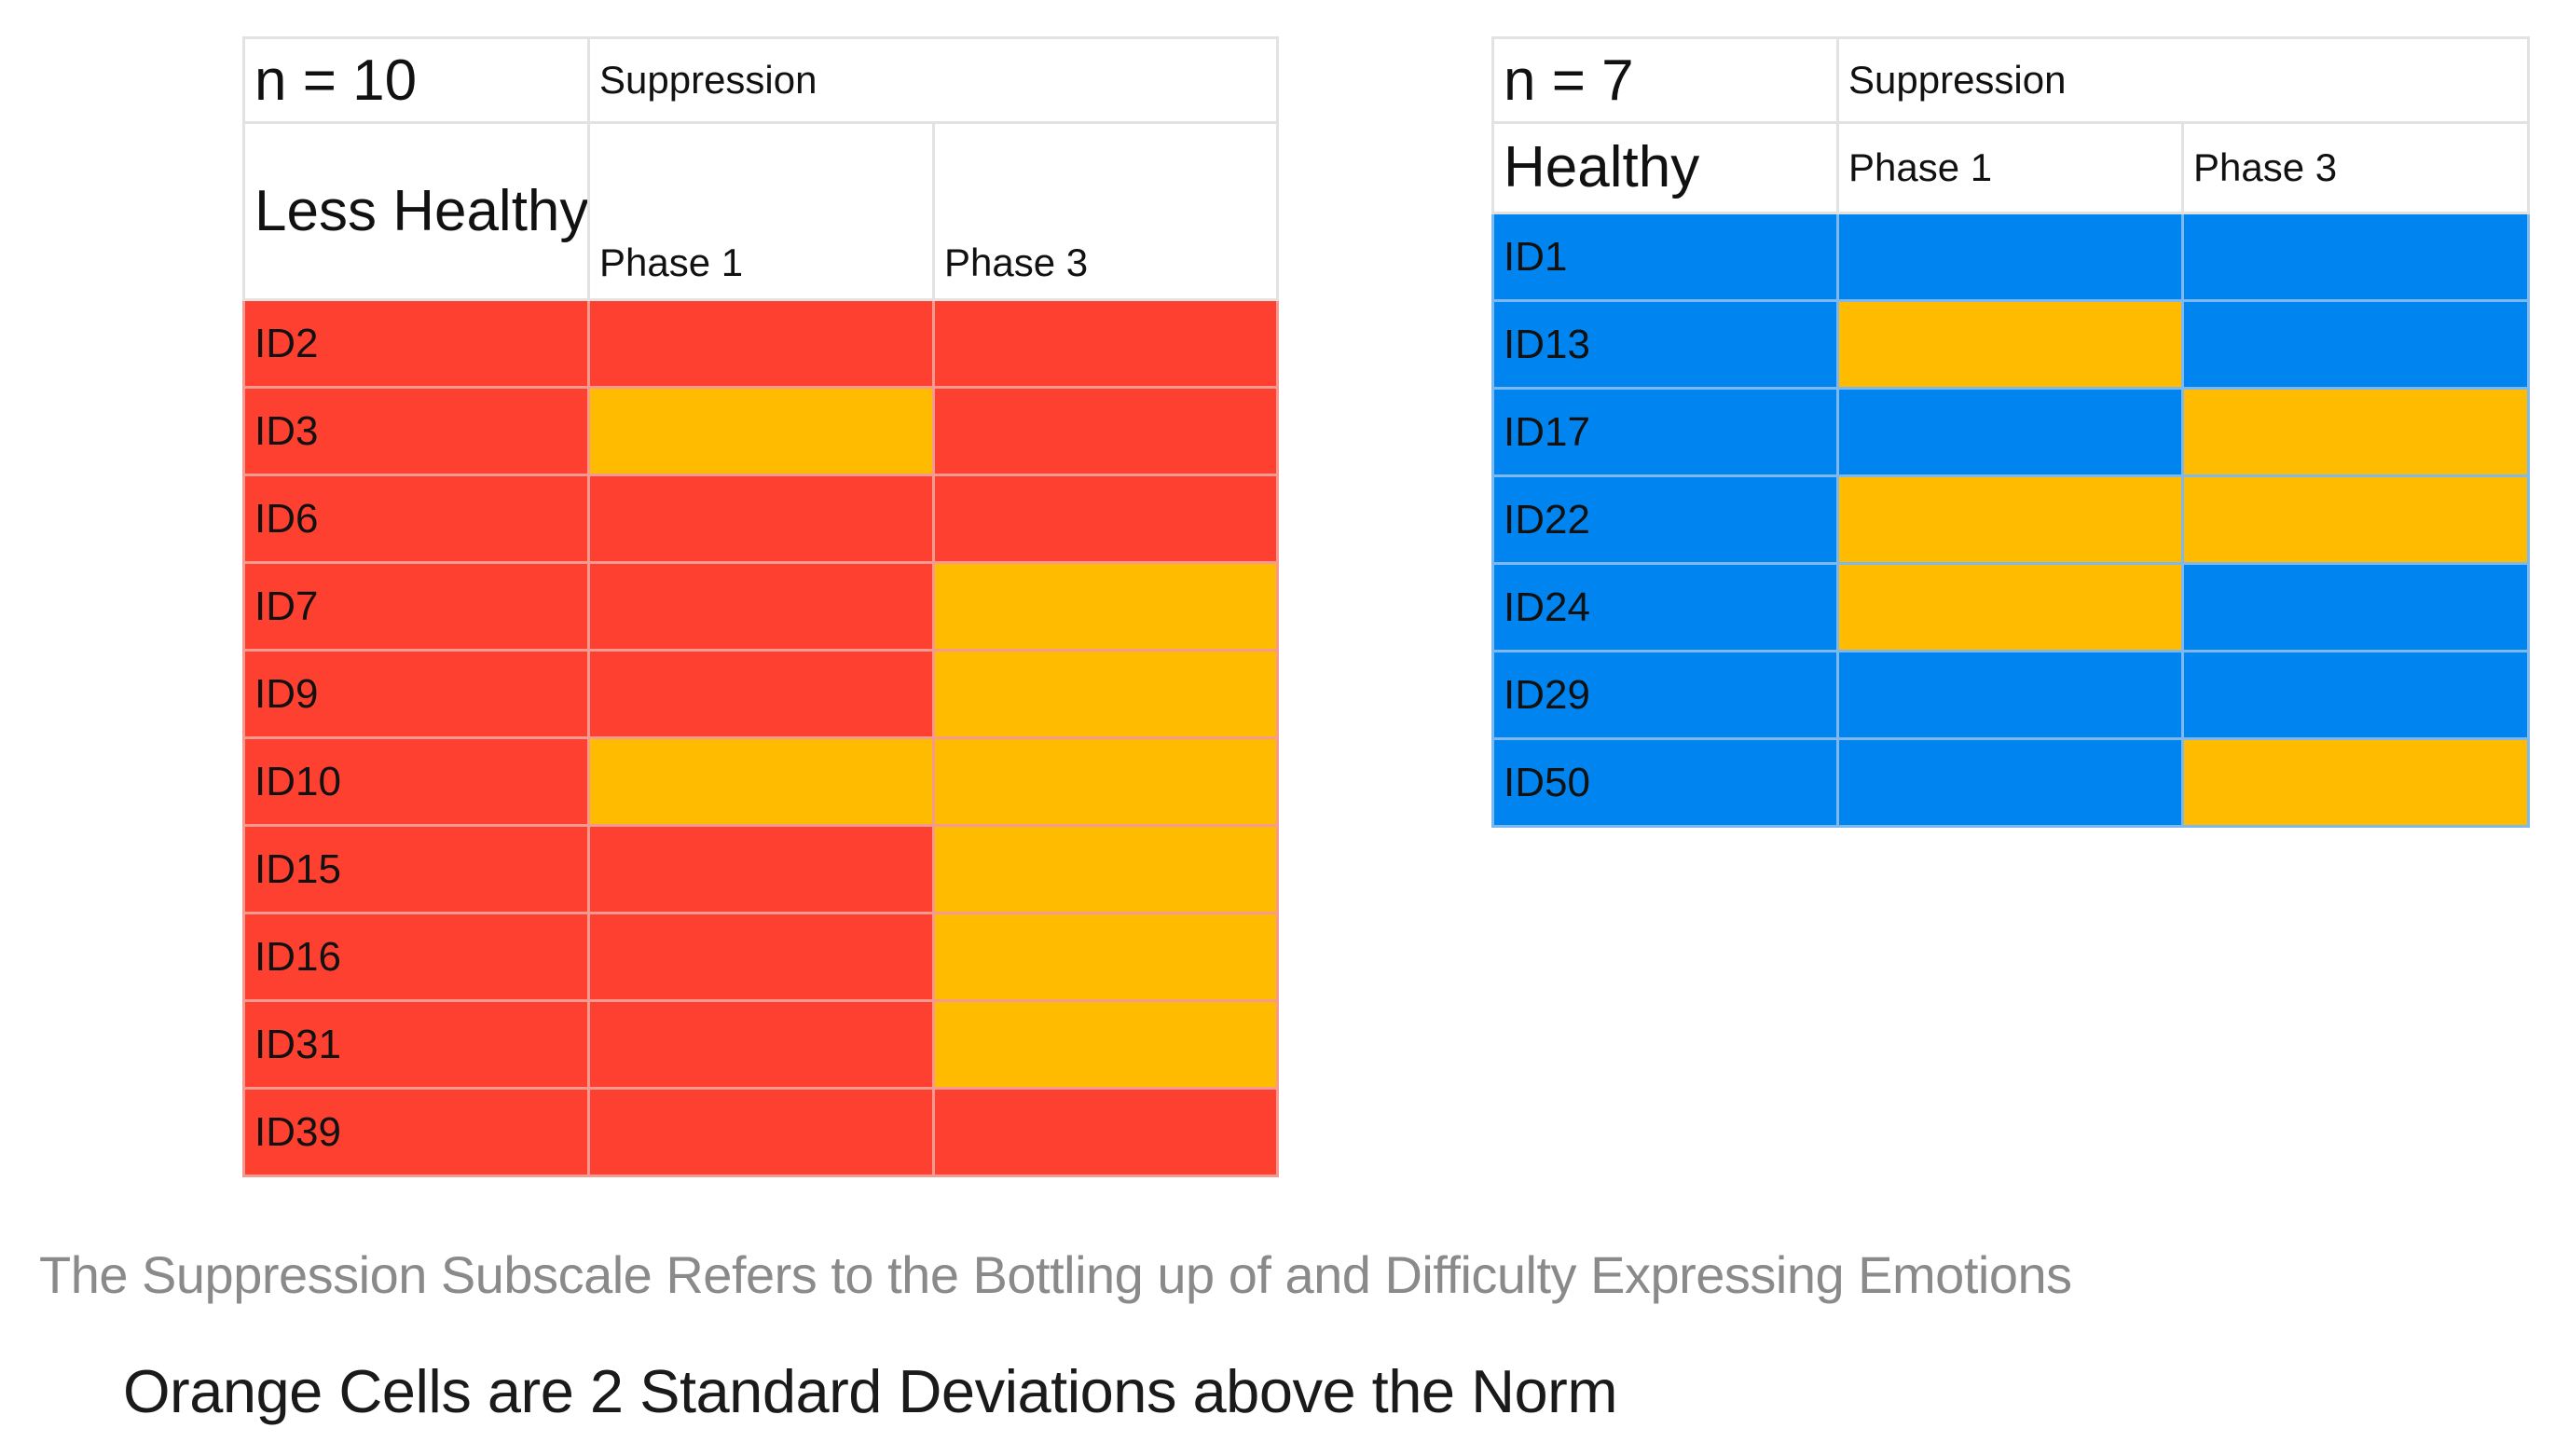 This screenshot has height=1456, width=2555. I want to click on table-row: ID50, so click(2011, 782).